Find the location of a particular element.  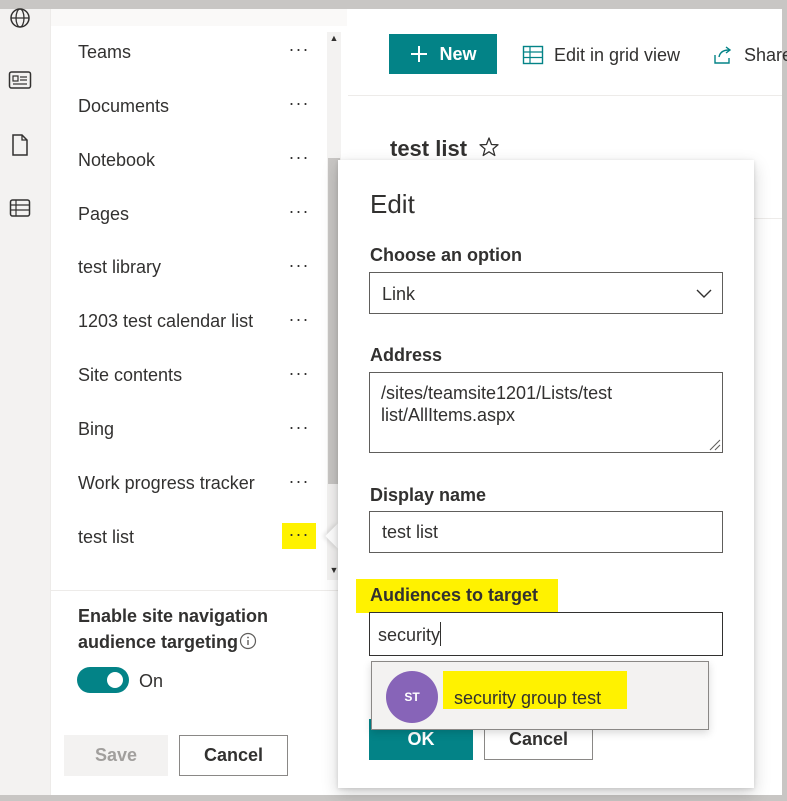

nav-item-site-contents-more-button: ··· is located at coordinates (299, 375).